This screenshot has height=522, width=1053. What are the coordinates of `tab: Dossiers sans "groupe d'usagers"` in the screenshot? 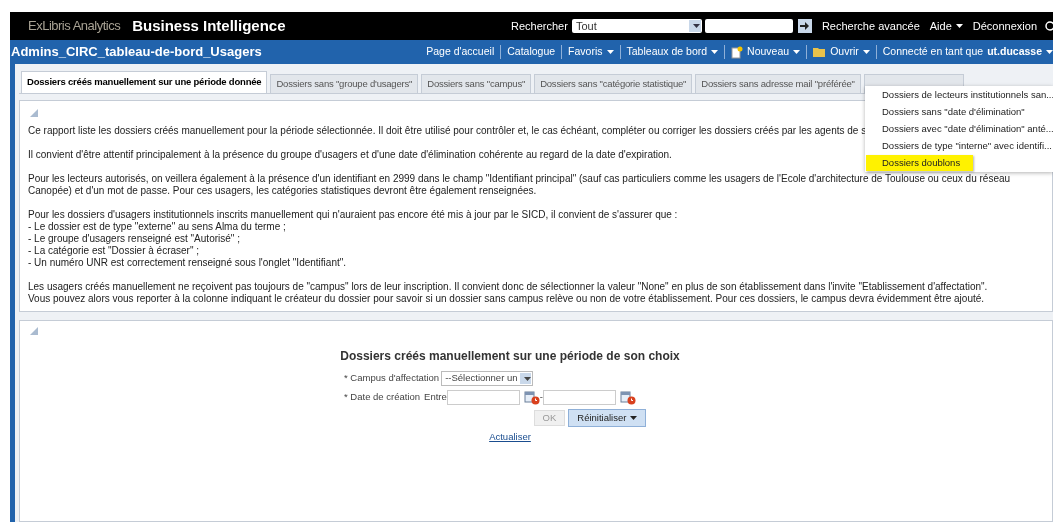 It's located at (344, 83).